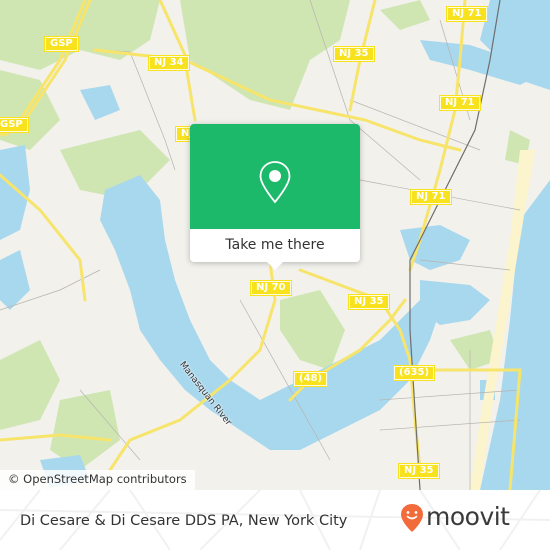  I want to click on location-popup: Take me there, so click(275, 197).